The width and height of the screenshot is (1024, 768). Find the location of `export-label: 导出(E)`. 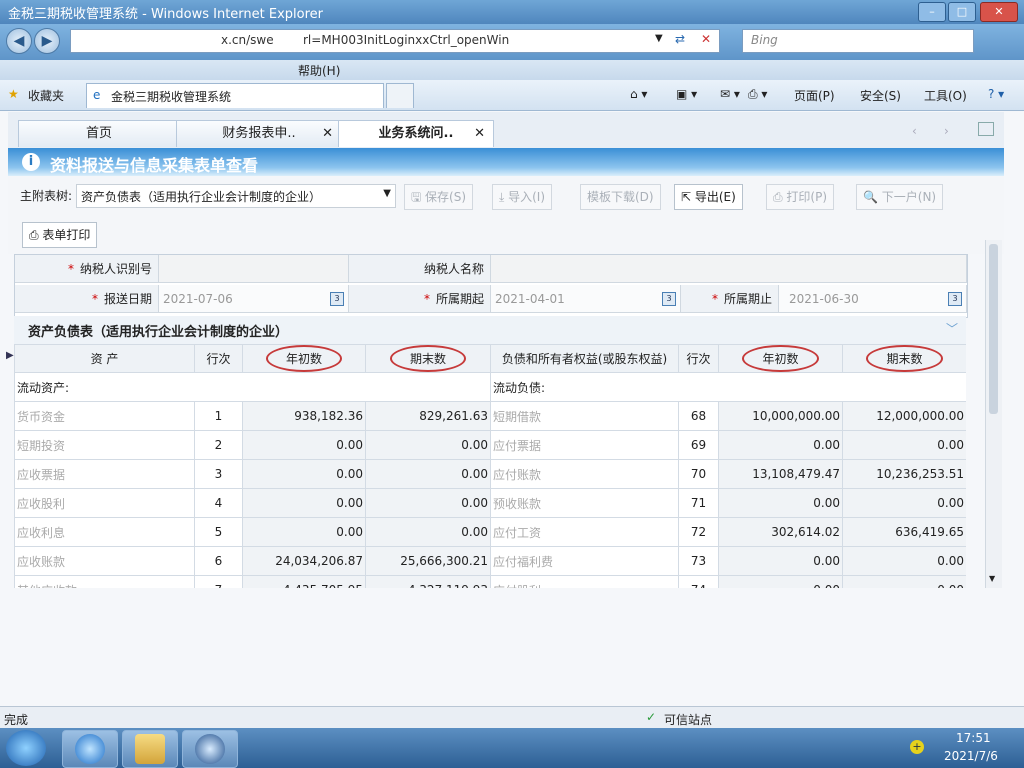

export-label: 导出(E) is located at coordinates (715, 197).